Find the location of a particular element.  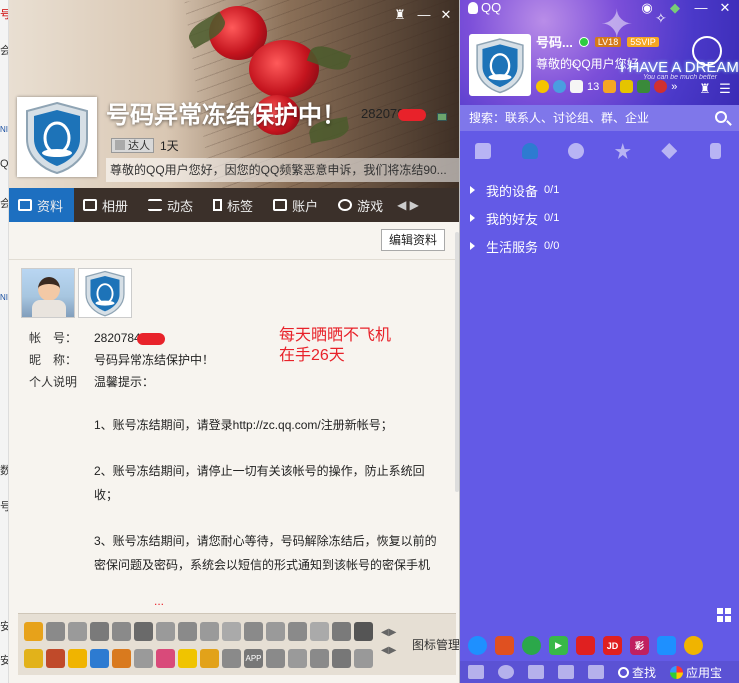

weather-sun-icon is located at coordinates (707, 51).